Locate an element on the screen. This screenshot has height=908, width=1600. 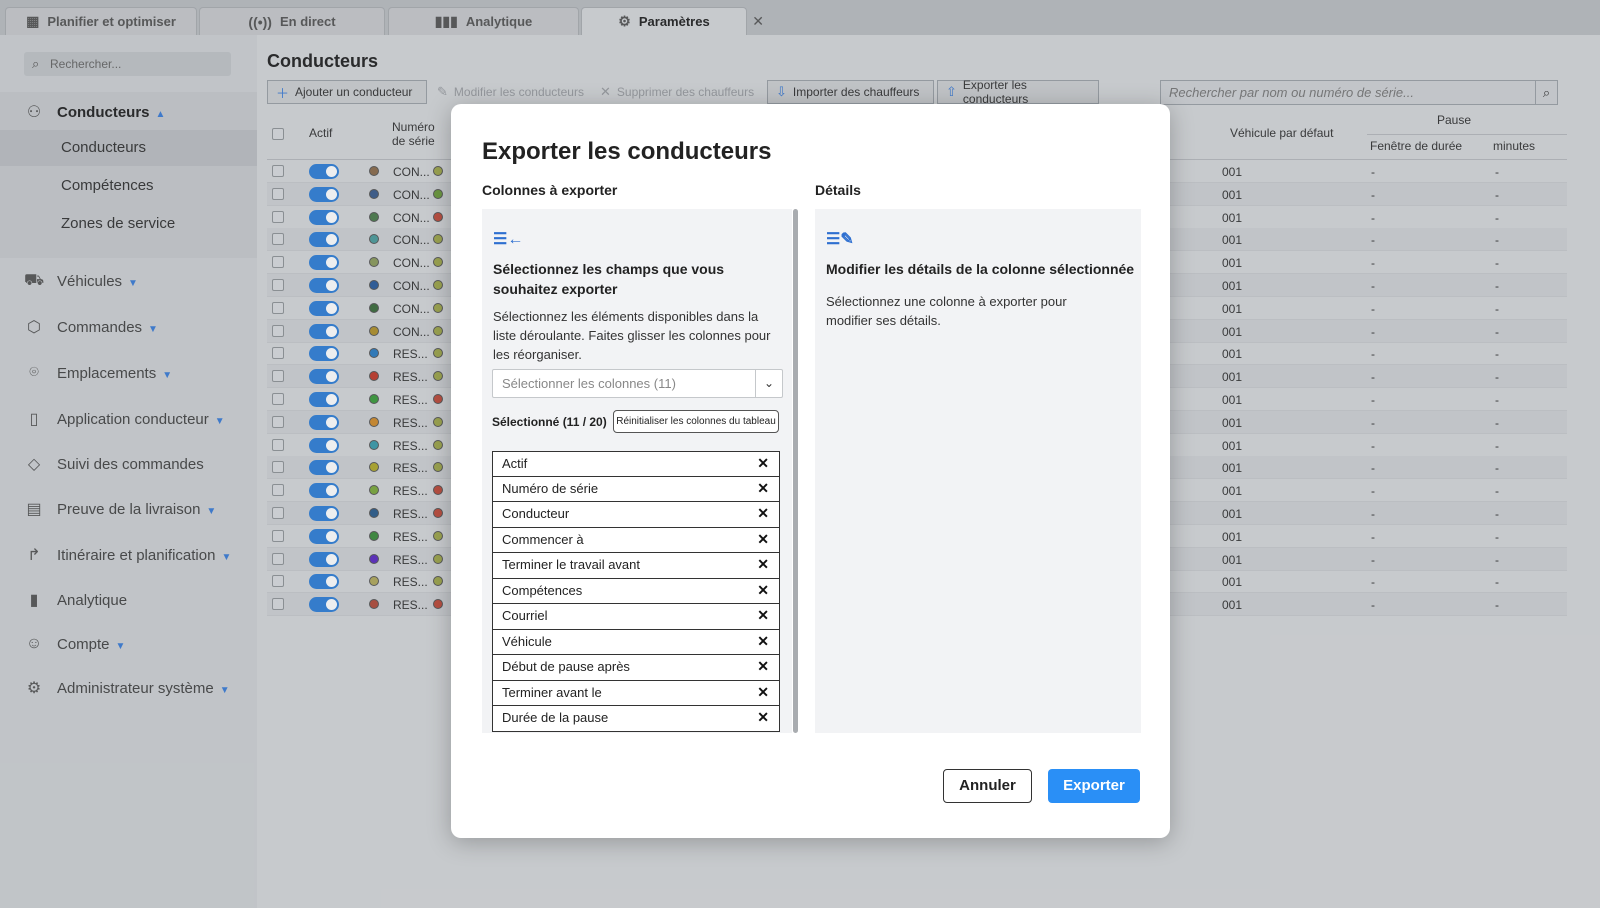
column-list-item: Actif ✕ is located at coordinates (636, 464).